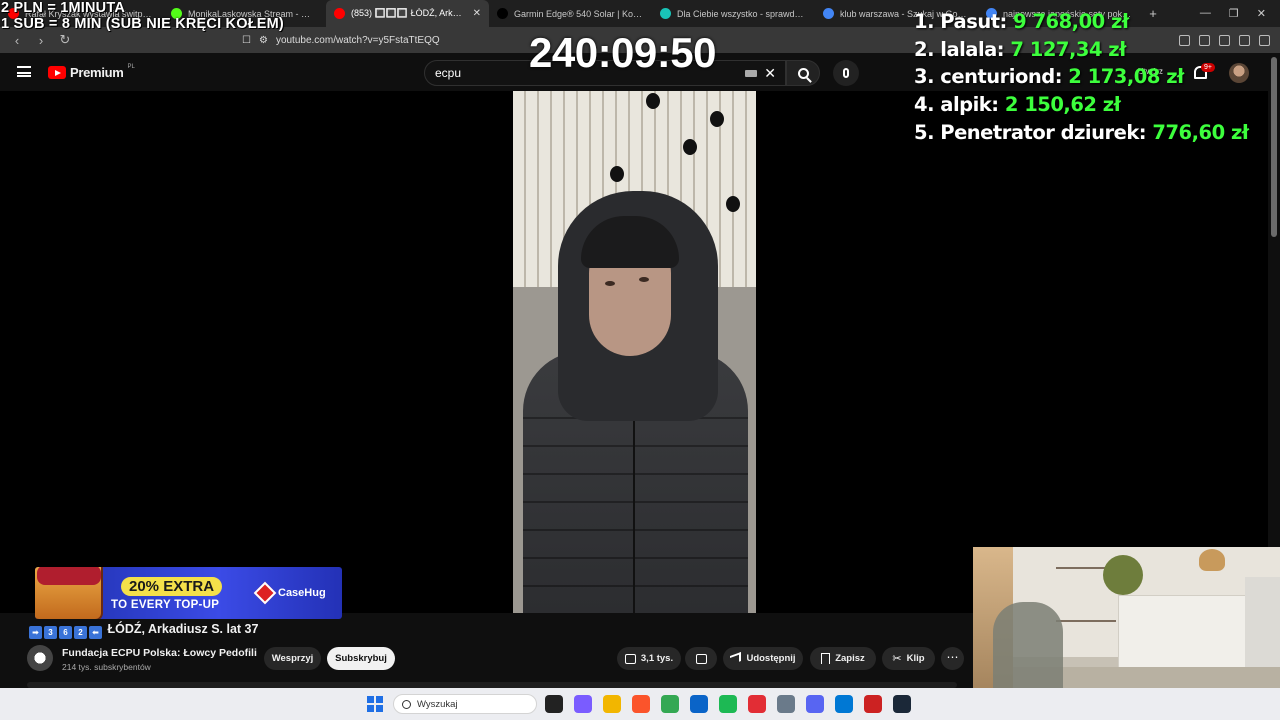  I want to click on back-icon: ‹, so click(17, 40).